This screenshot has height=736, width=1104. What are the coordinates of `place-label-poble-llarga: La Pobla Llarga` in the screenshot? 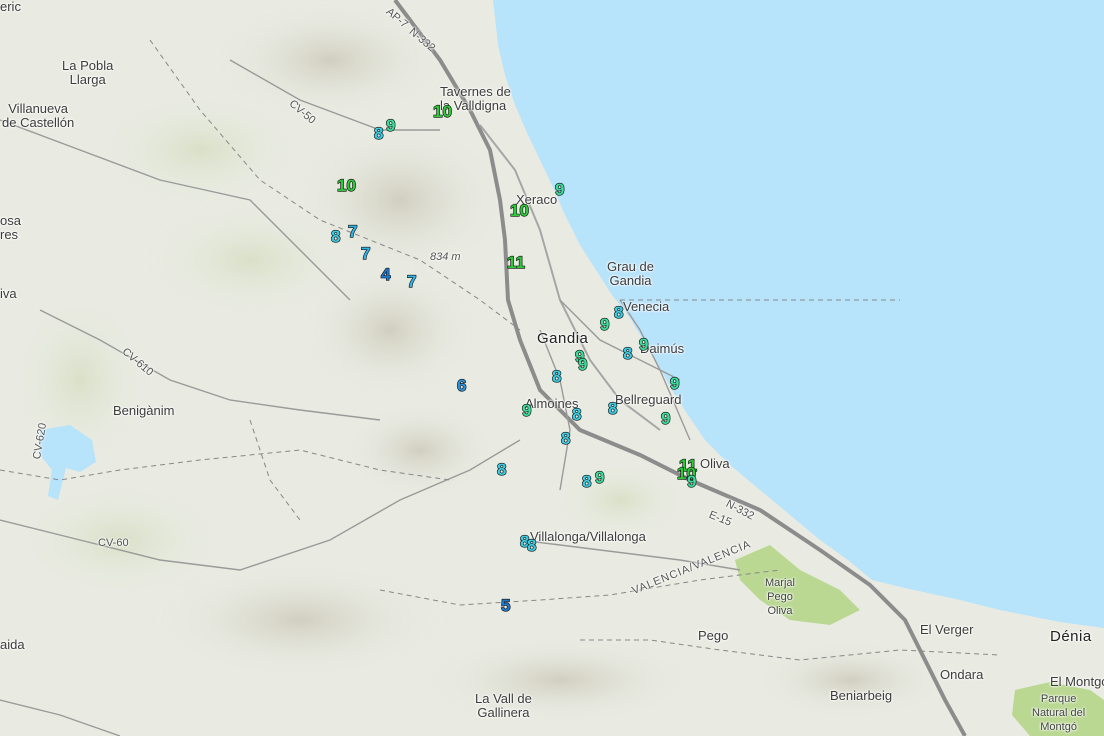 It's located at (88, 72).